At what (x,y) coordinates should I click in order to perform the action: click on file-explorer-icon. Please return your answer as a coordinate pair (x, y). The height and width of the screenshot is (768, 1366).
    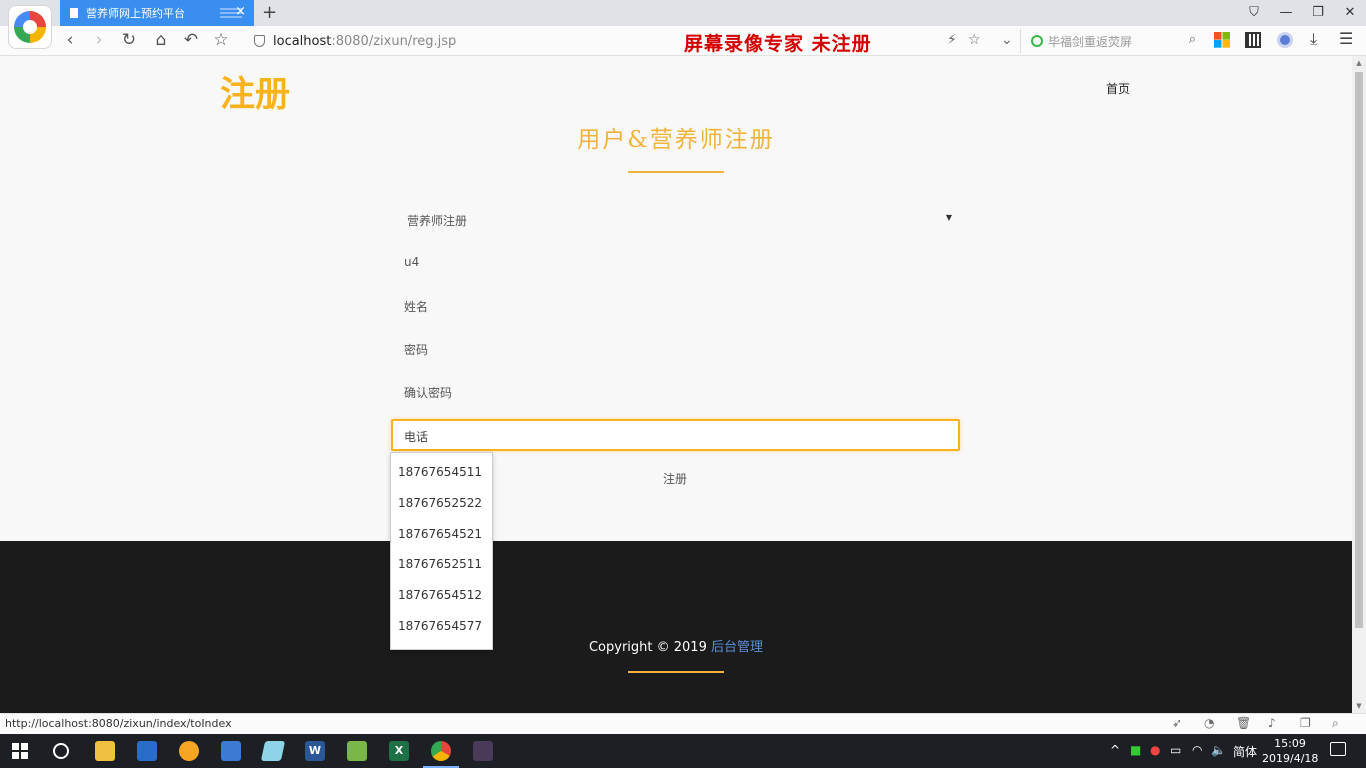
    Looking at the image, I should click on (105, 751).